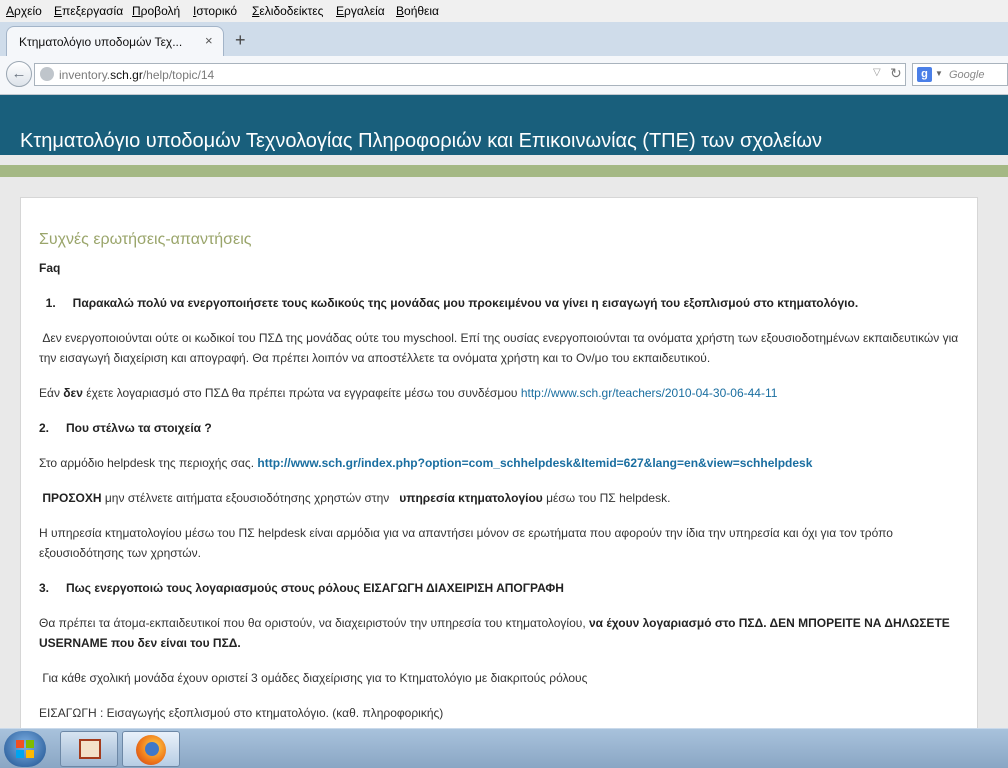 Image resolution: width=1008 pixels, height=768 pixels. I want to click on back-arrow-icon: ←, so click(19, 73).